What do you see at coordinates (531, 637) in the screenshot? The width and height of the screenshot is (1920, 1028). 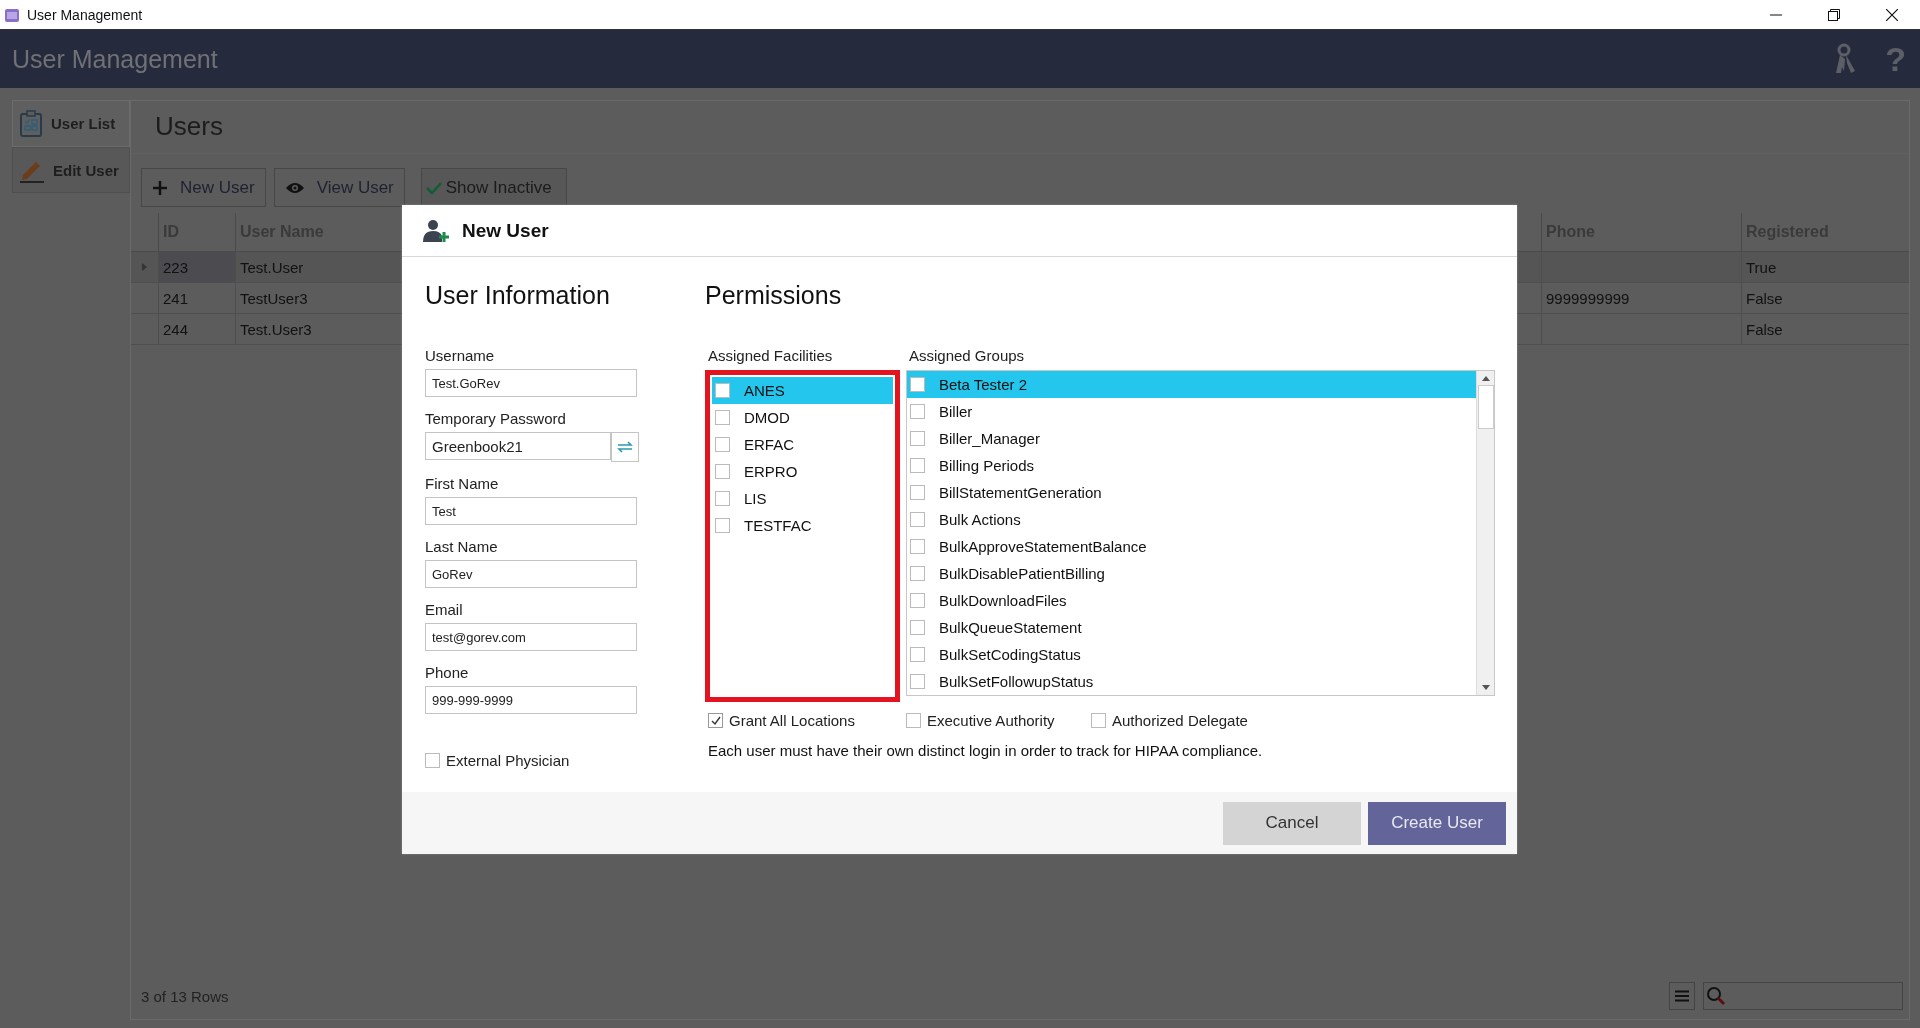 I see `text-field: test@gorev.com` at bounding box center [531, 637].